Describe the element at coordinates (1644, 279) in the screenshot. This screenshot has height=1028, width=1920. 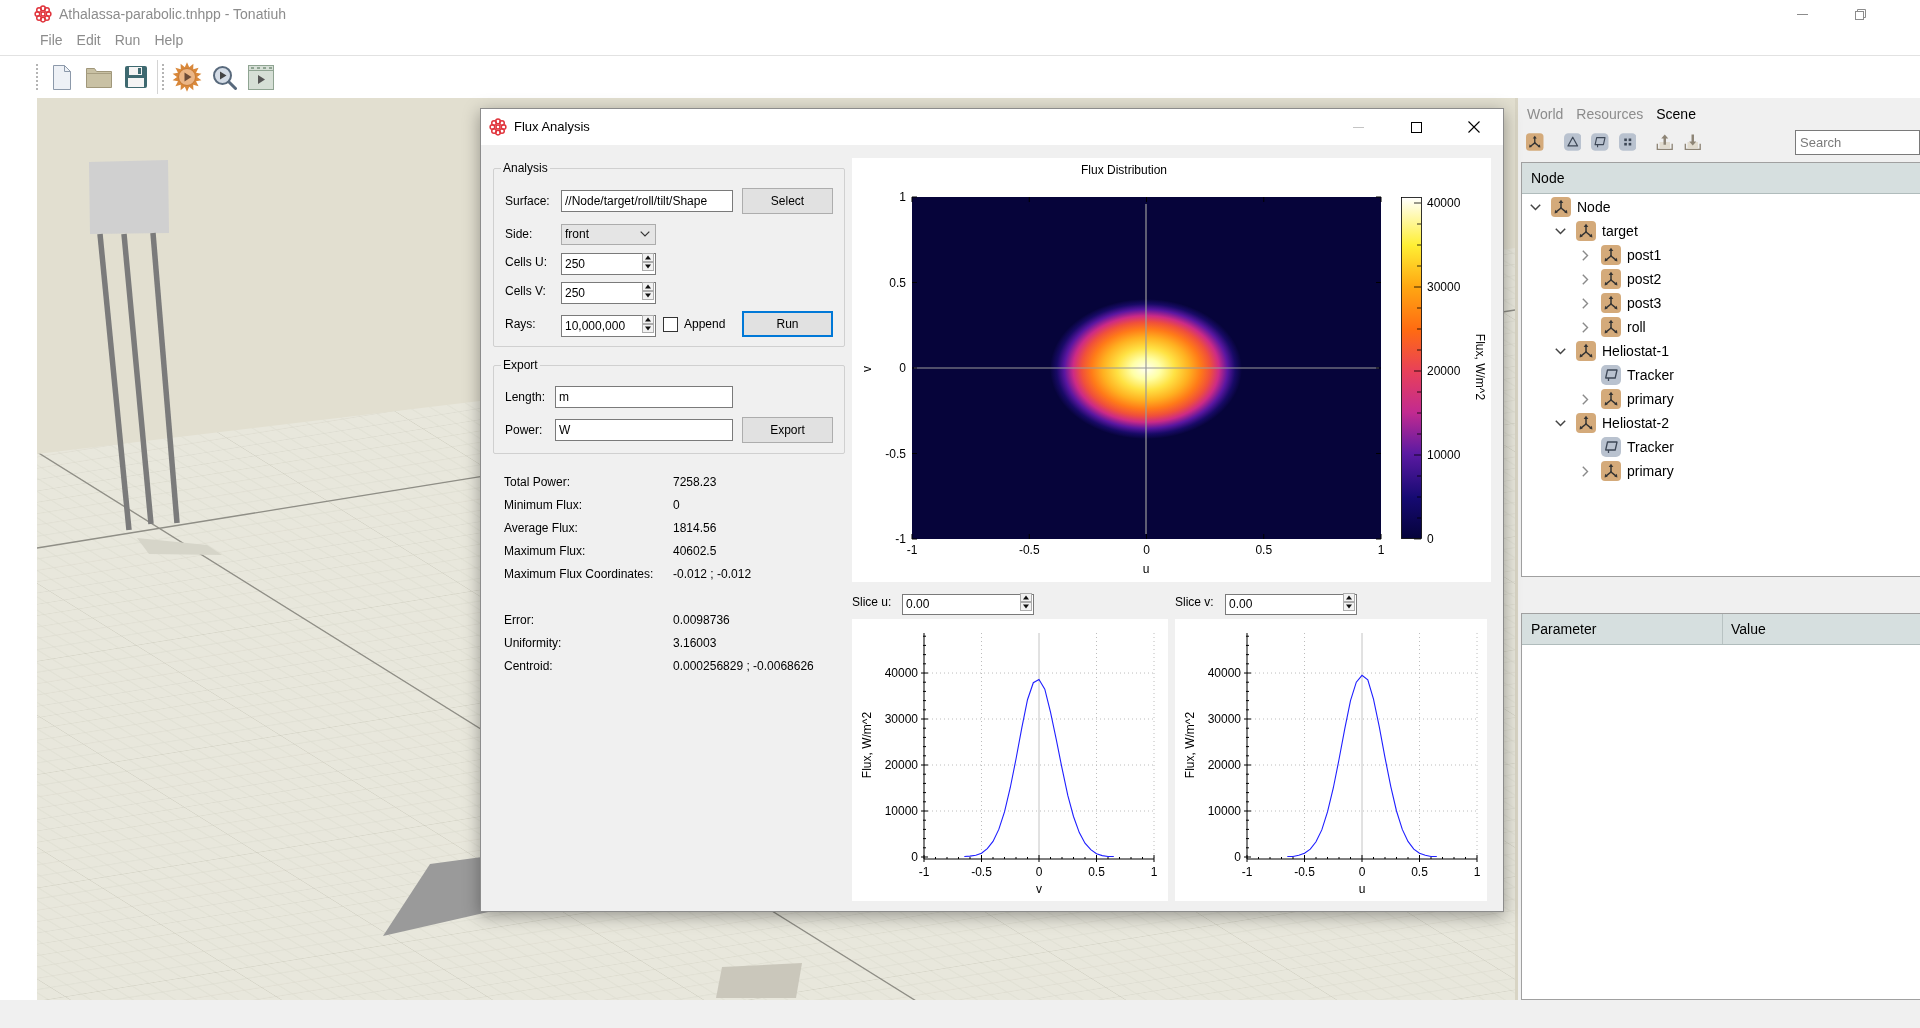
I see `tree-item: post2` at that location.